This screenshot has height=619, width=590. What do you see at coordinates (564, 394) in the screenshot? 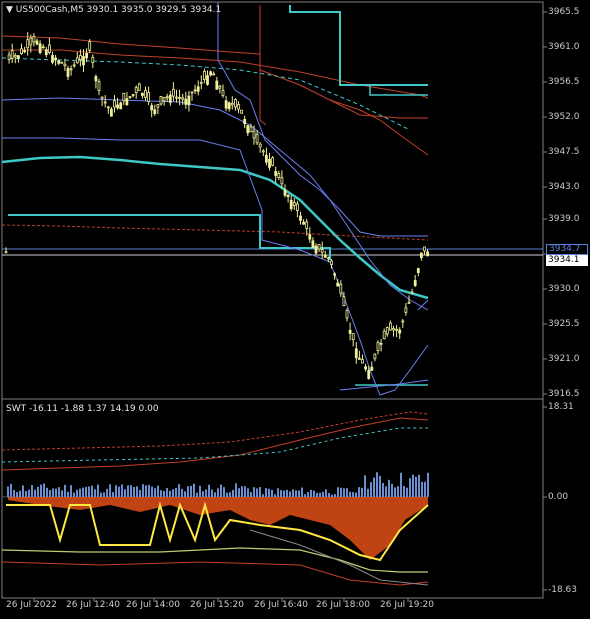
I see `price-axis-label: 3916.5` at bounding box center [564, 394].